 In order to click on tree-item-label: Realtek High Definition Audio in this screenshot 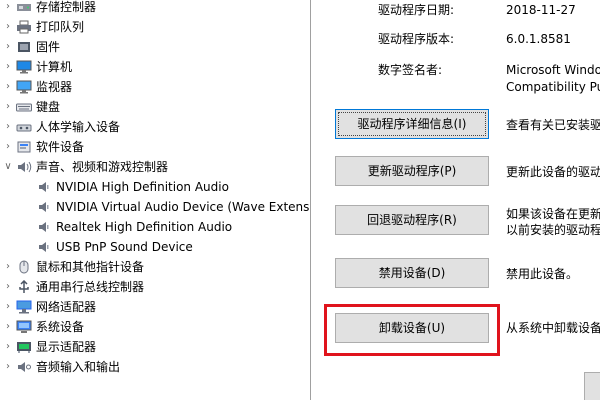, I will do `click(144, 227)`.